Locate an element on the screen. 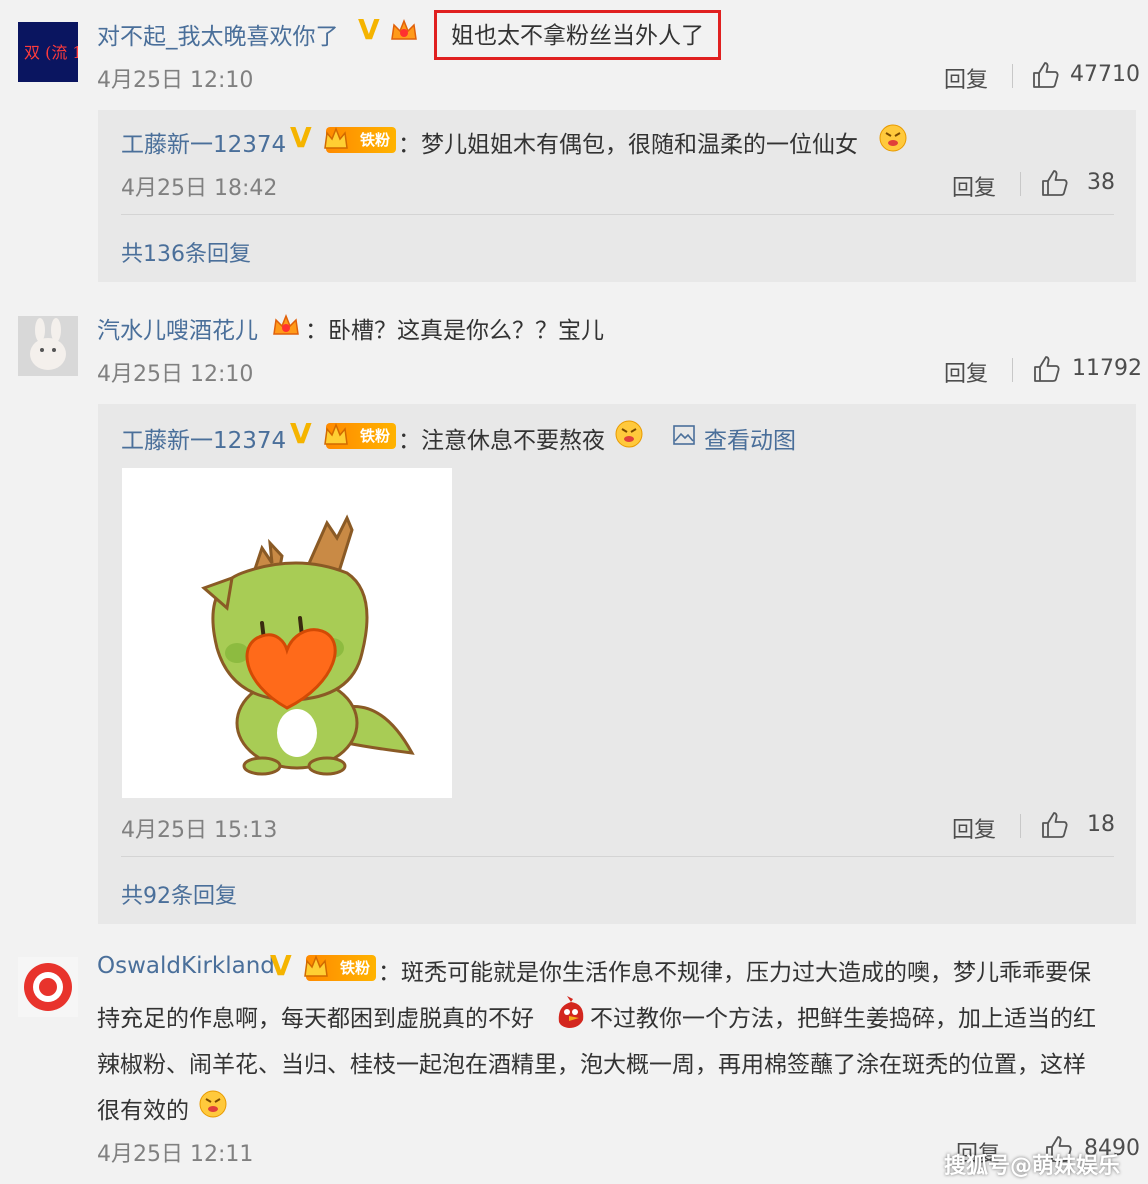 The image size is (1148, 1184). comment-username: 汽水儿嗖酒花儿 is located at coordinates (177, 328).